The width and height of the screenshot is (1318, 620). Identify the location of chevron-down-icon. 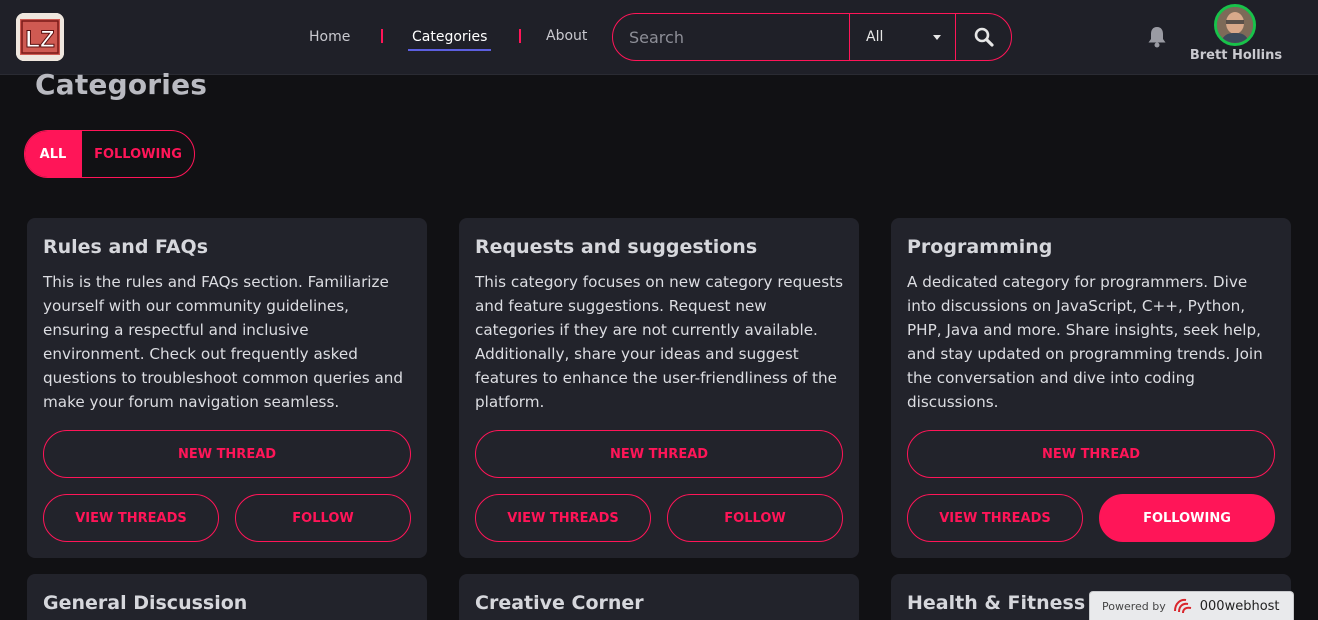
(937, 37).